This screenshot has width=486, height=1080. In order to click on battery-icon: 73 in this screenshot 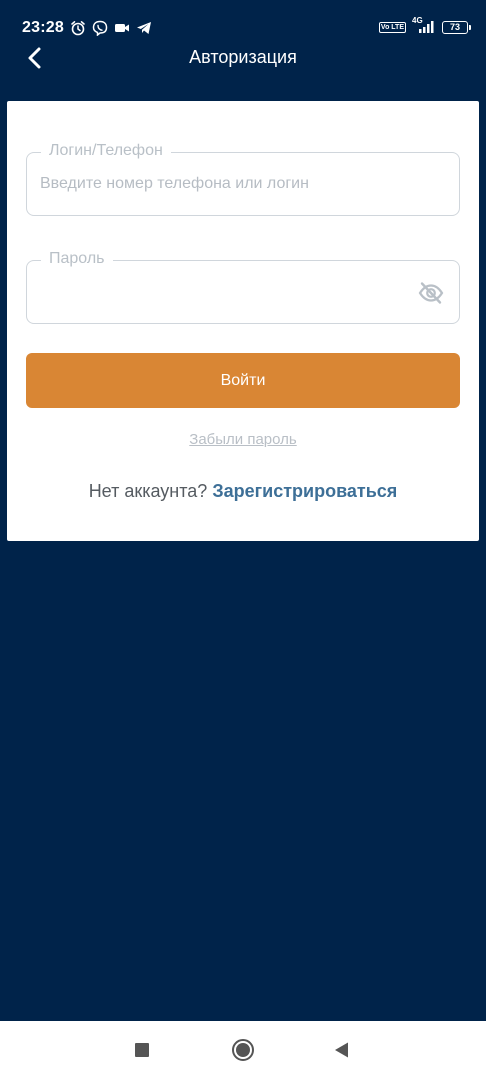, I will do `click(456, 27)`.